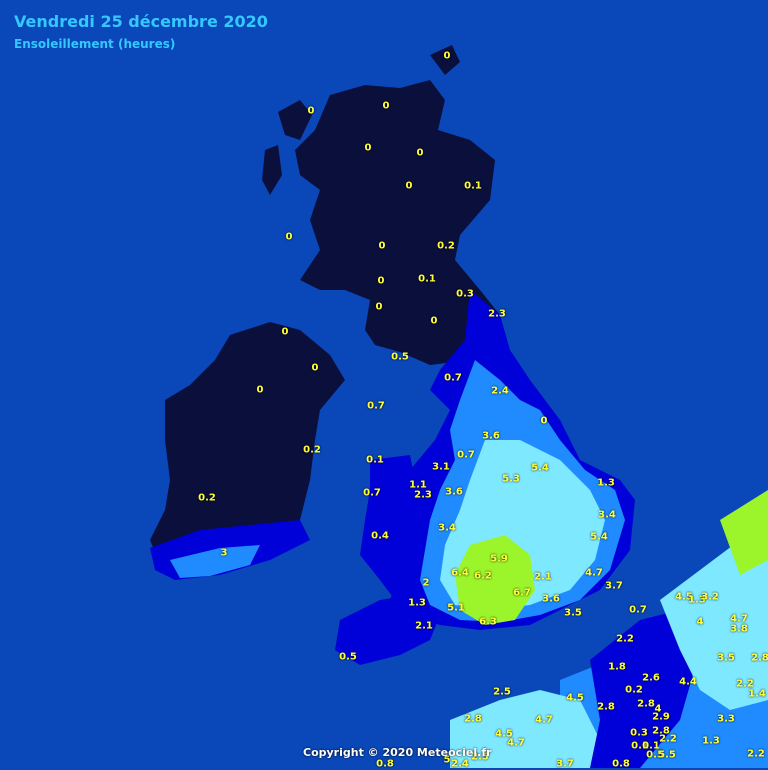 The image size is (768, 770). Describe the element at coordinates (651, 678) in the screenshot. I see `station-value: 2.6` at that location.